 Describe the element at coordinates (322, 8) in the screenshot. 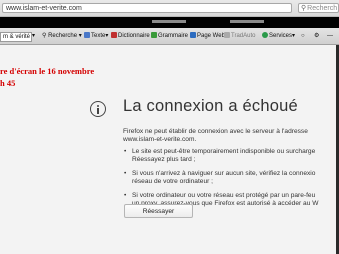

I see `search-placeholder: Recherch` at that location.